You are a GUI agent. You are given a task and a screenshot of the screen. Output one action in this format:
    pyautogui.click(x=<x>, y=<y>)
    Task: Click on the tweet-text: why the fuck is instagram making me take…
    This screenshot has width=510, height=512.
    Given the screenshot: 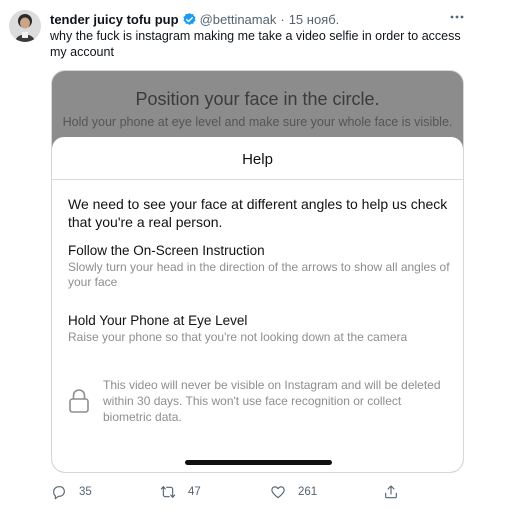 What is the action you would take?
    pyautogui.click(x=255, y=44)
    